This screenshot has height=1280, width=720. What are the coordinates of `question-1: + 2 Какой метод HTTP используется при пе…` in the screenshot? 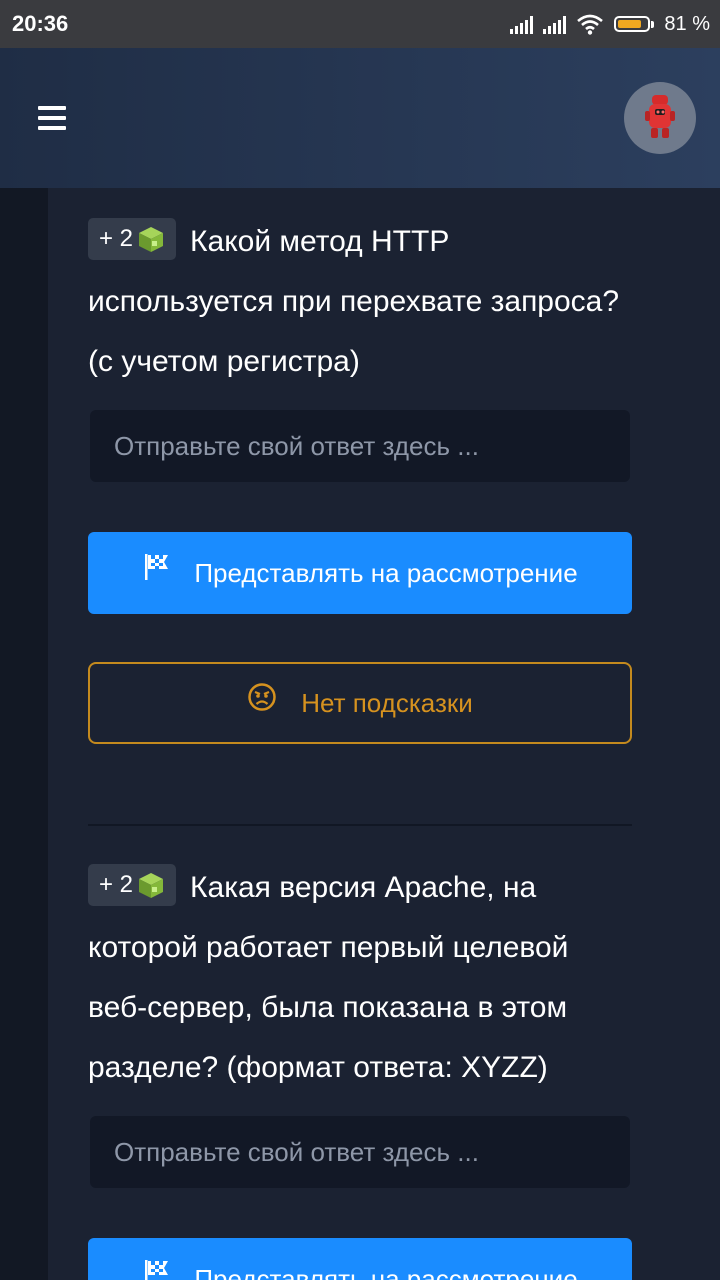 It's located at (360, 302).